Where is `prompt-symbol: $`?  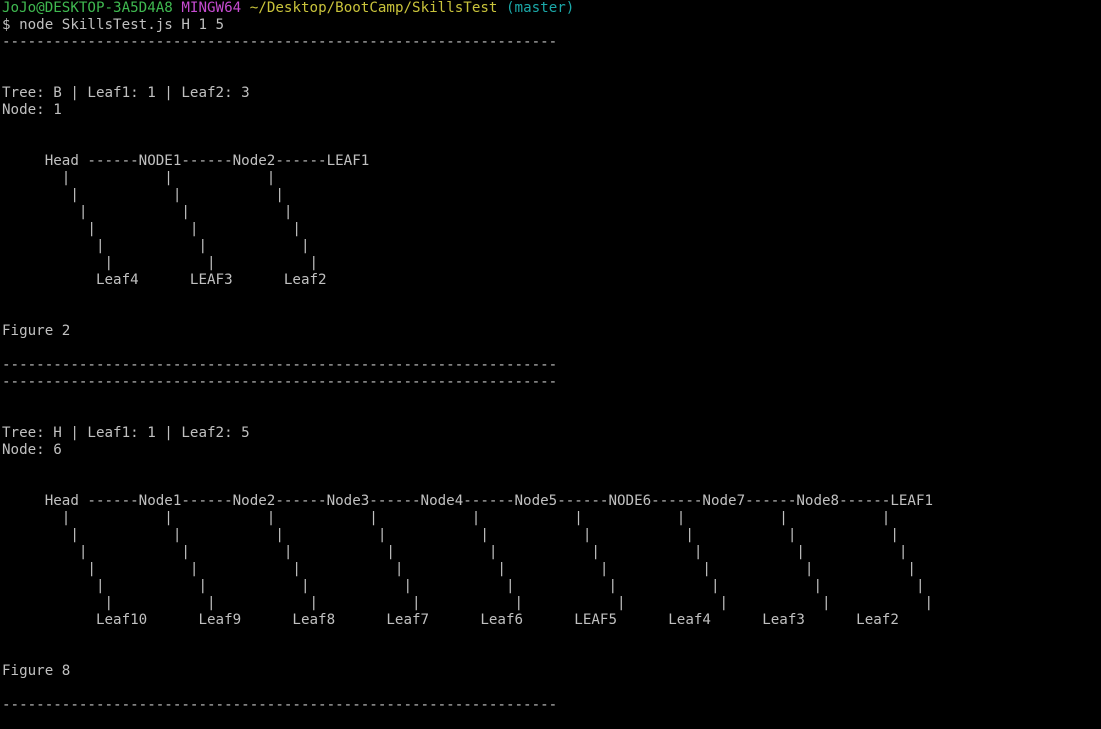 prompt-symbol: $ is located at coordinates (6, 25).